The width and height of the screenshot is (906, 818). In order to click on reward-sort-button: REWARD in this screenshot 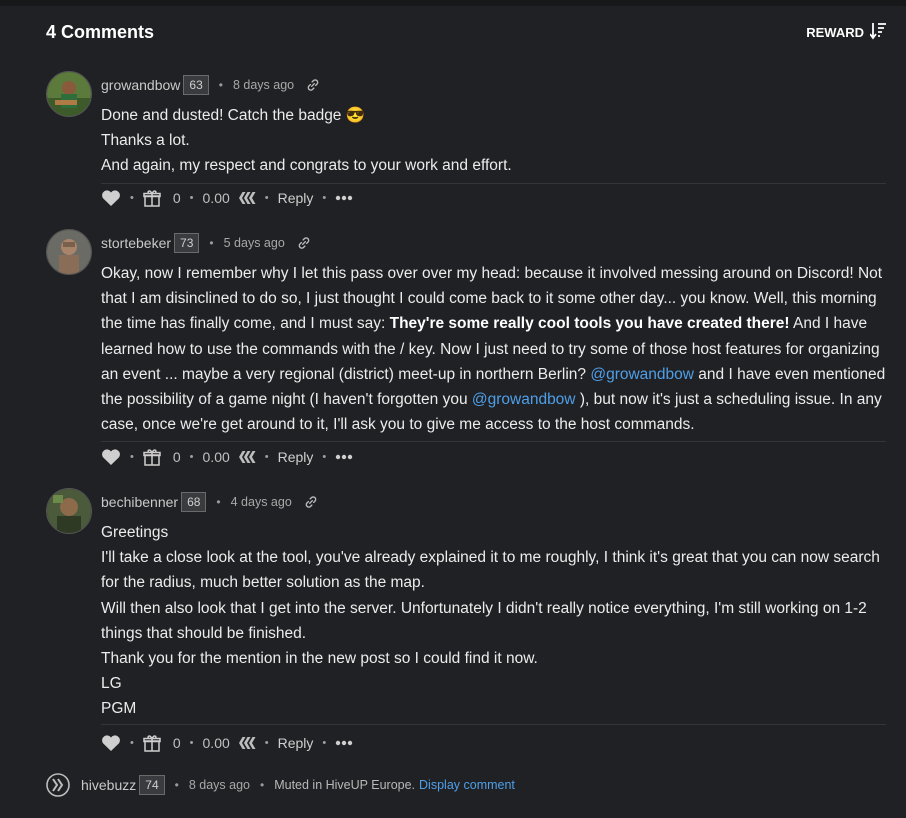, I will do `click(846, 32)`.